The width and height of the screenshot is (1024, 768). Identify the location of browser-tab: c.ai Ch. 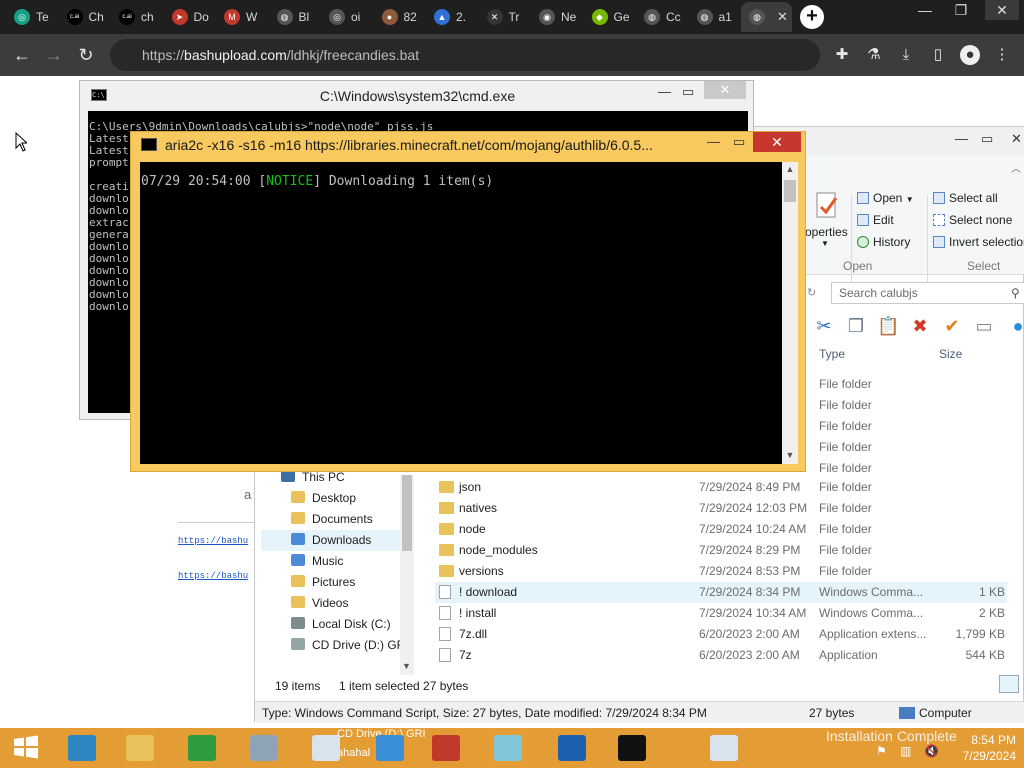
(84, 17).